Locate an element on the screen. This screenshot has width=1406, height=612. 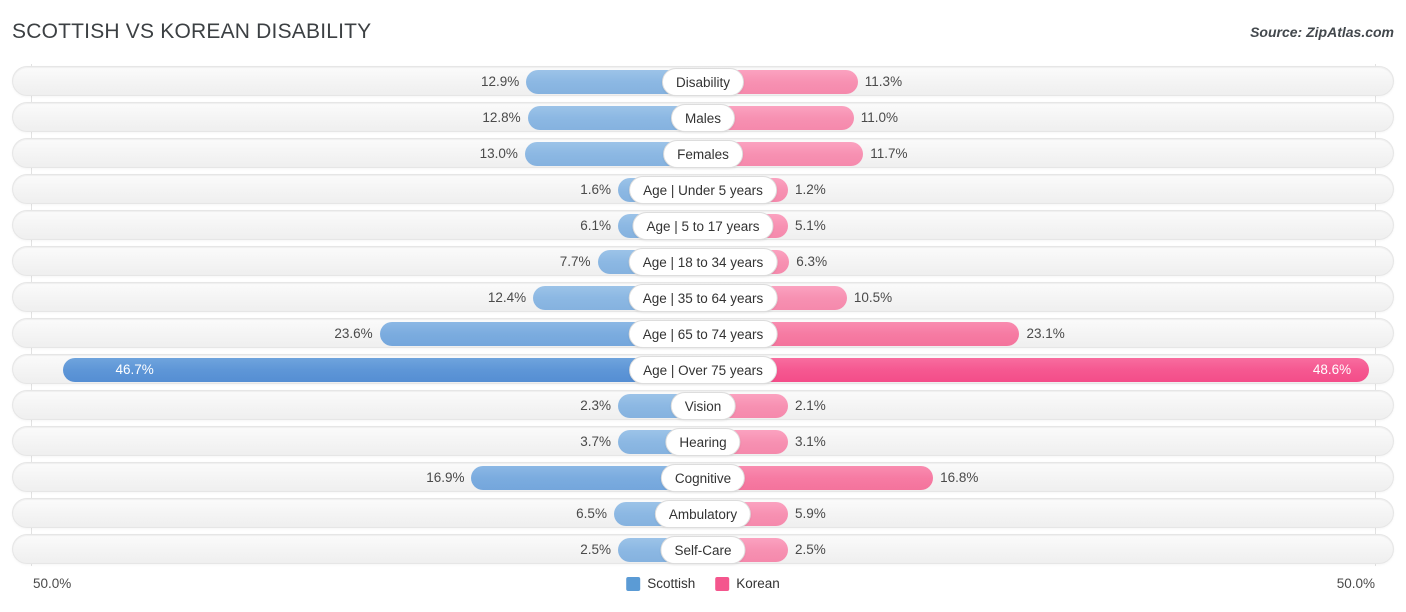
legend: Scottish Korean is located at coordinates (703, 583).